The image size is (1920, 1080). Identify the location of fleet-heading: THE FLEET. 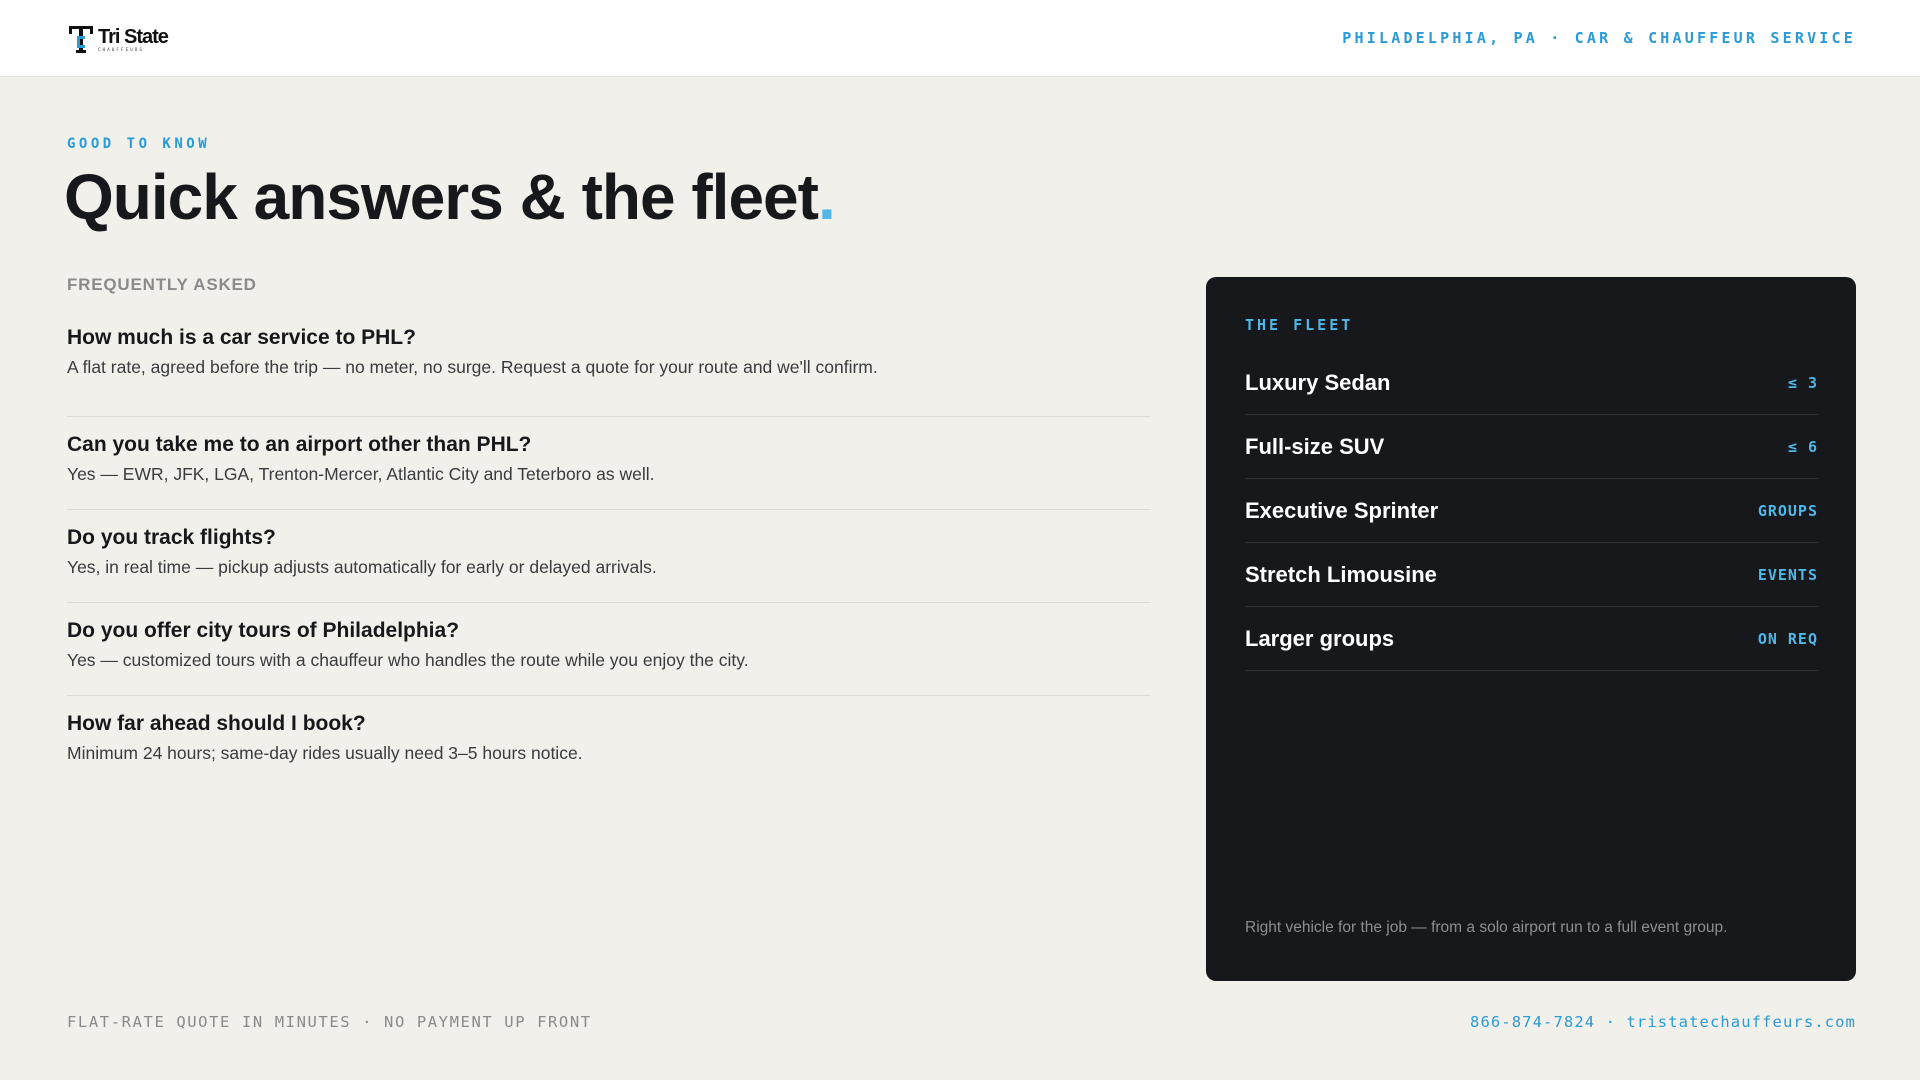
(1299, 325).